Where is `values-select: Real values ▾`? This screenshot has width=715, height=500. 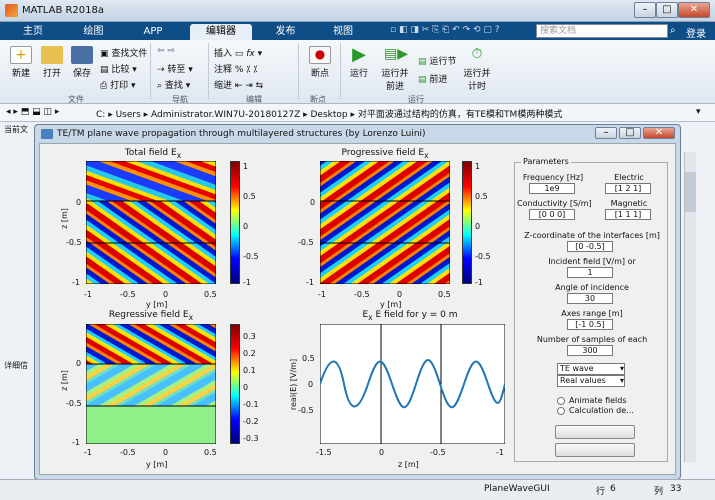
values-select: Real values ▾ is located at coordinates (591, 381).